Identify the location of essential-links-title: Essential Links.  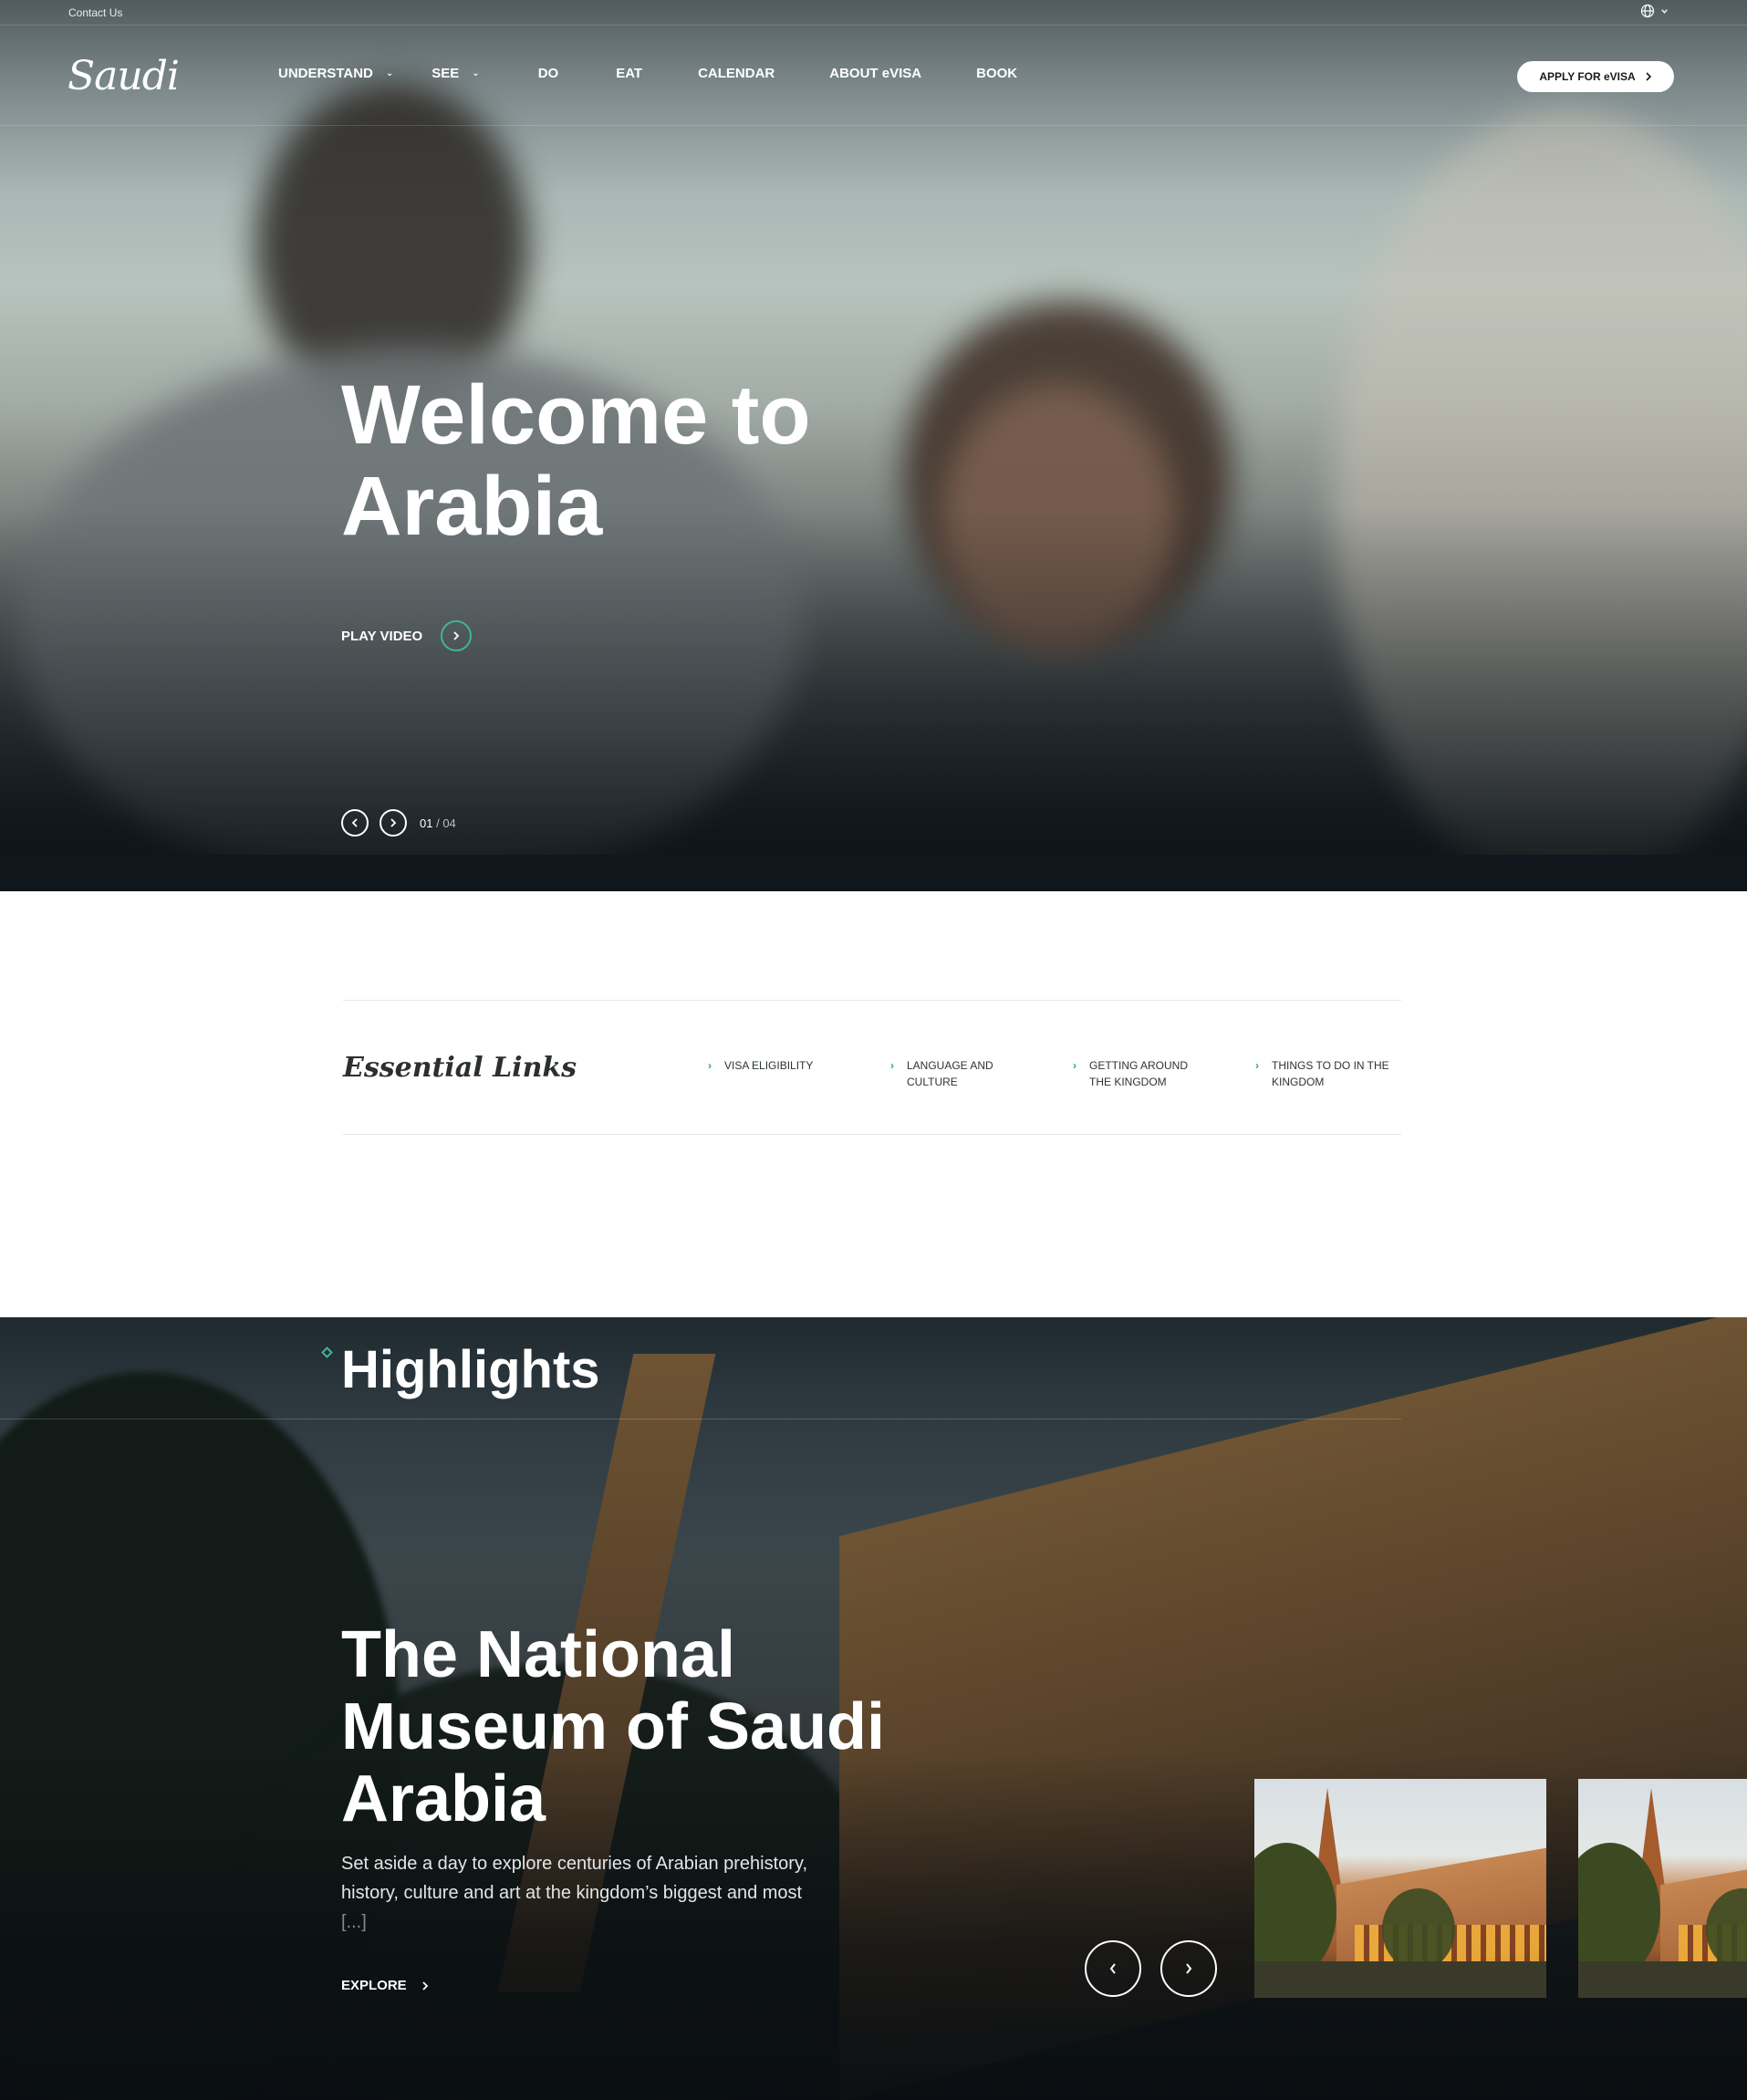
(460, 1068).